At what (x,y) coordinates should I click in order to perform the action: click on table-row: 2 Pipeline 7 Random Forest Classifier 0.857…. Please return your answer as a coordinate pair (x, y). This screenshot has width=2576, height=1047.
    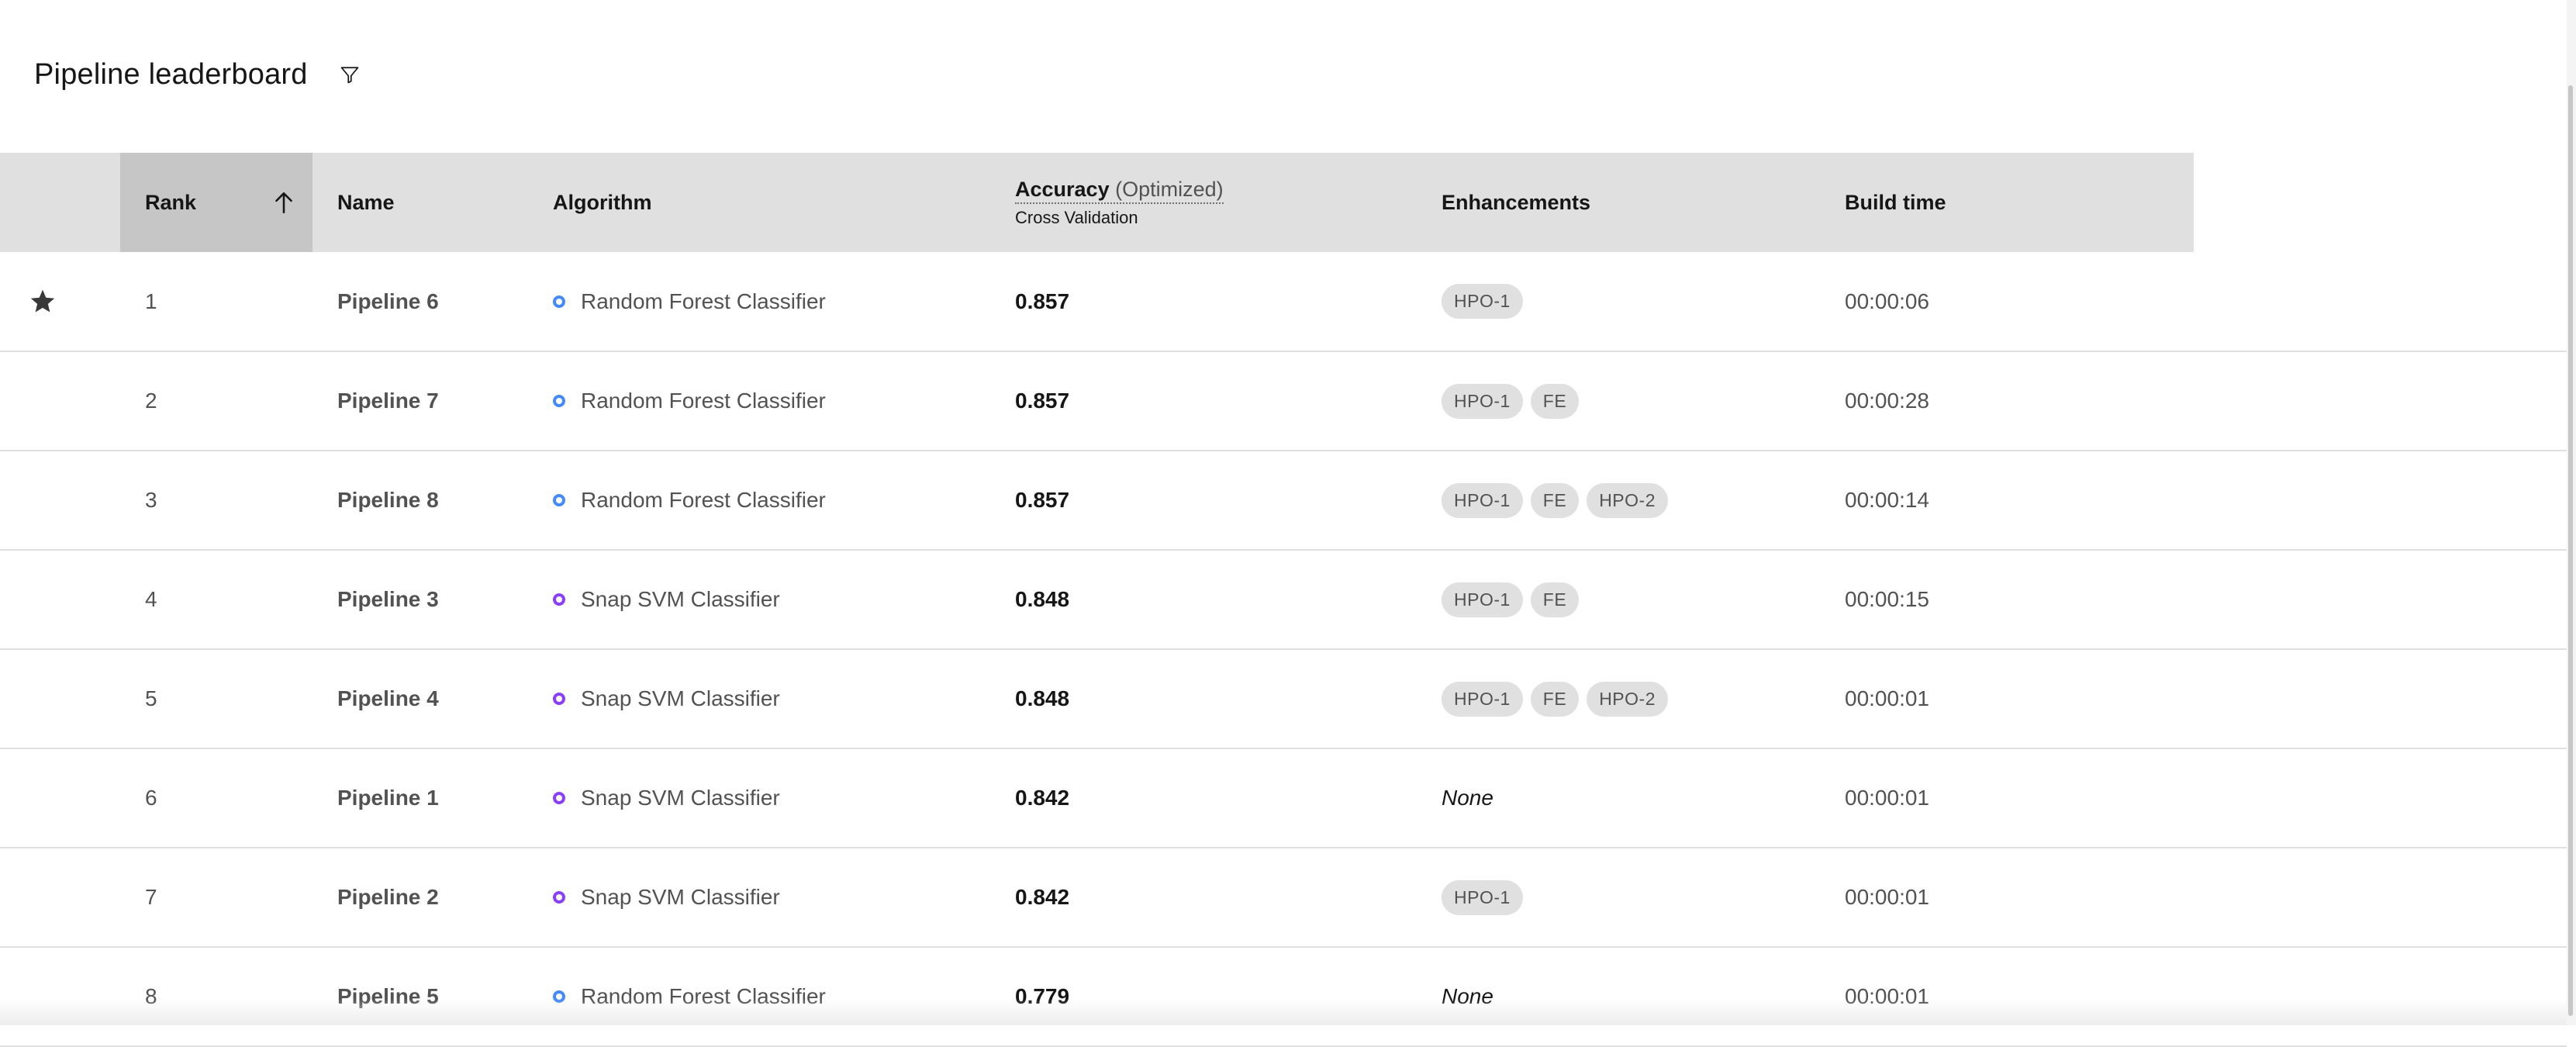
    Looking at the image, I should click on (1283, 401).